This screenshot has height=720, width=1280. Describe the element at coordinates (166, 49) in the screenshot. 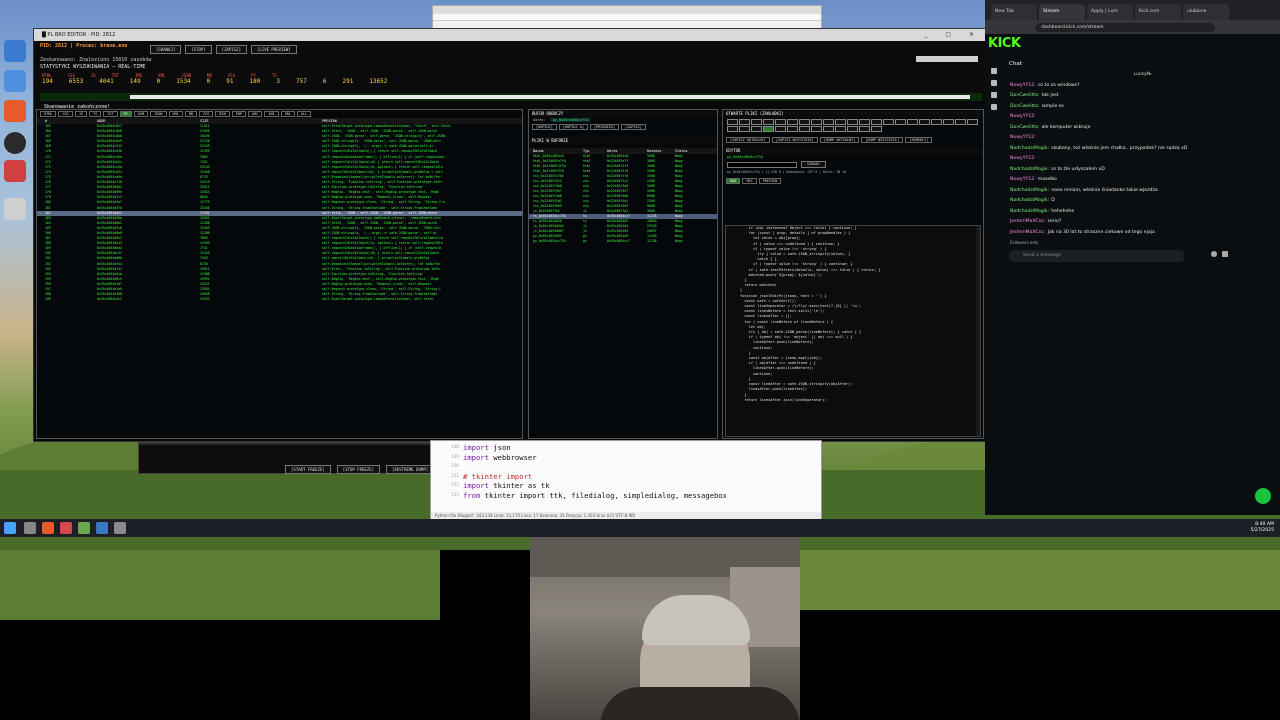

I see `scan-button: [SKANUJ]` at that location.